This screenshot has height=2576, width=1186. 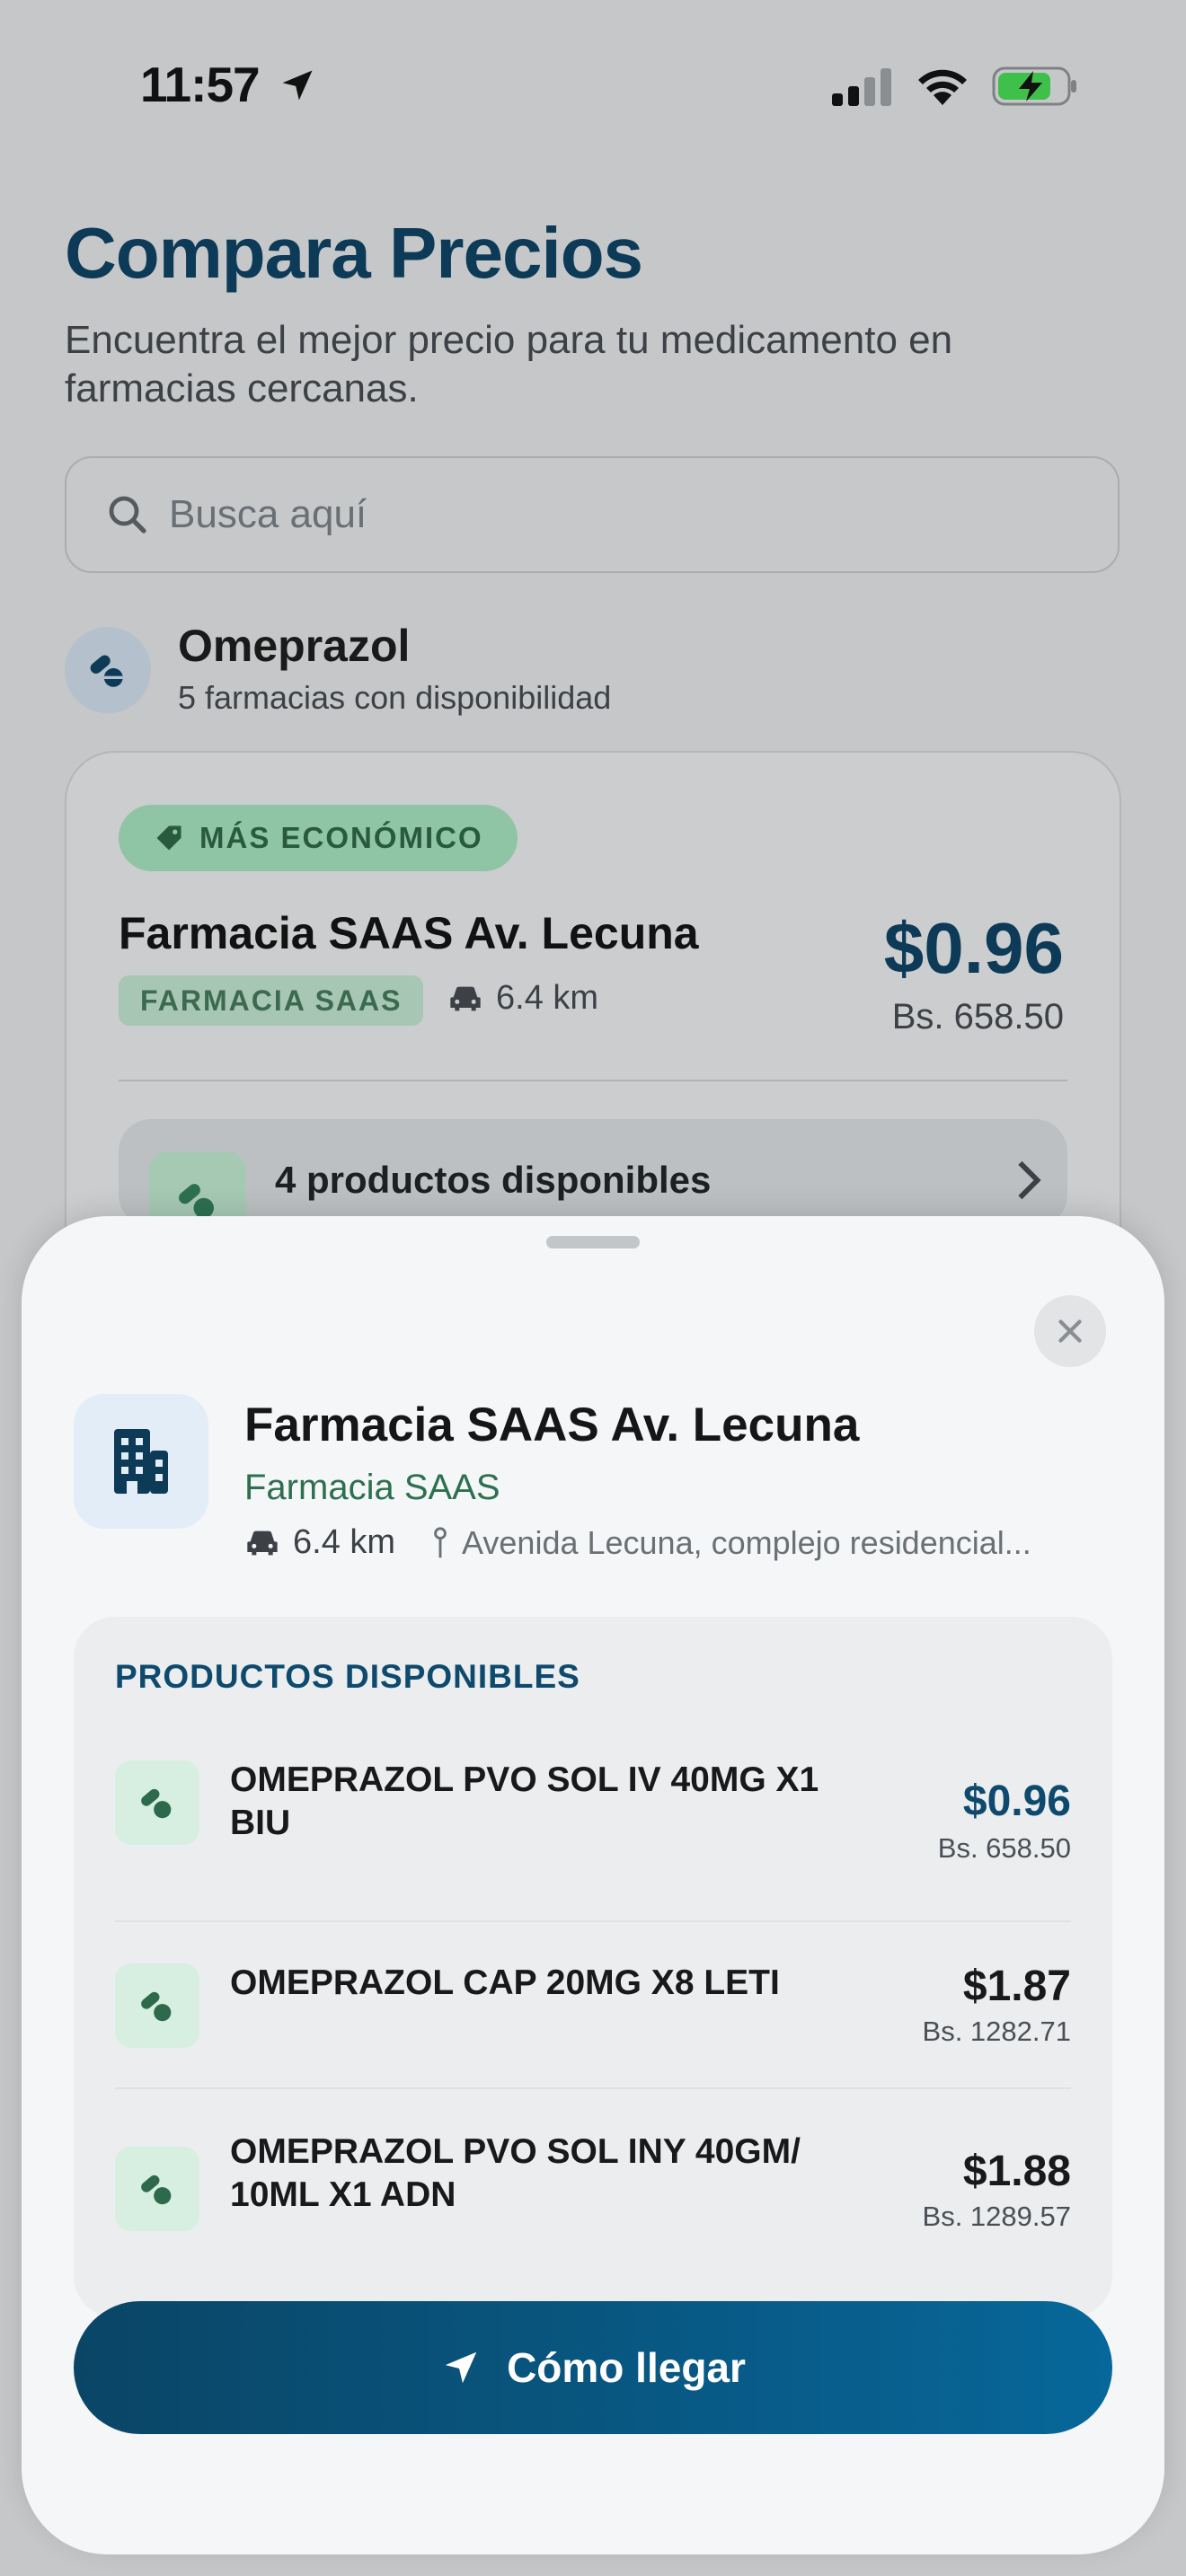 I want to click on search-icon, so click(x=127, y=515).